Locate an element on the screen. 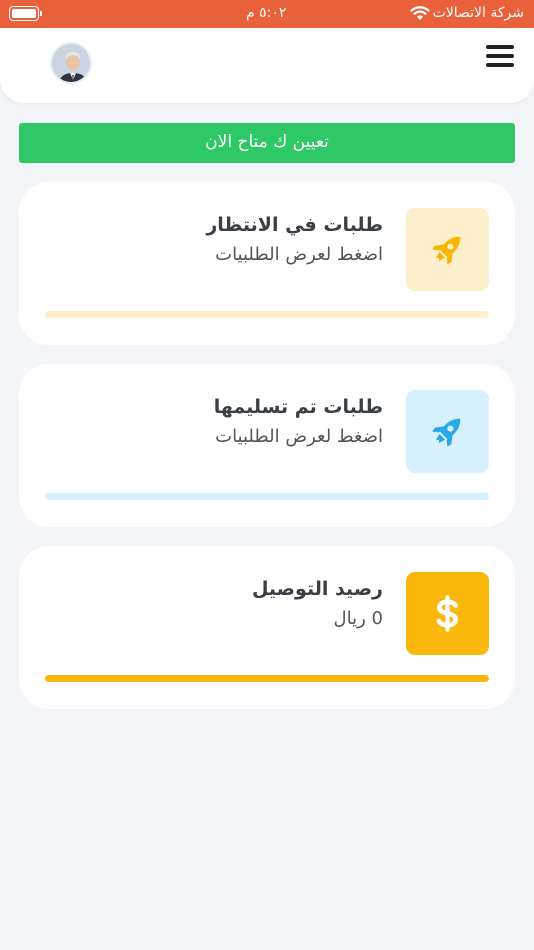 Image resolution: width=534 pixels, height=950 pixels. wifi-icon is located at coordinates (420, 13).